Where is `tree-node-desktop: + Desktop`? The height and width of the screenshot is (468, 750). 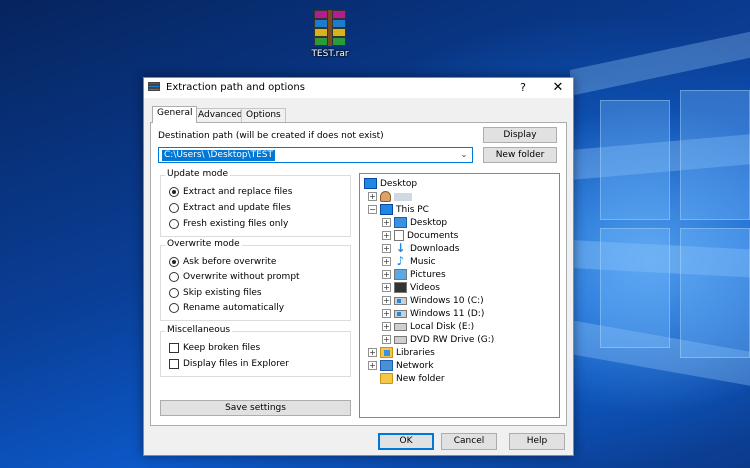 tree-node-desktop: + Desktop is located at coordinates (414, 222).